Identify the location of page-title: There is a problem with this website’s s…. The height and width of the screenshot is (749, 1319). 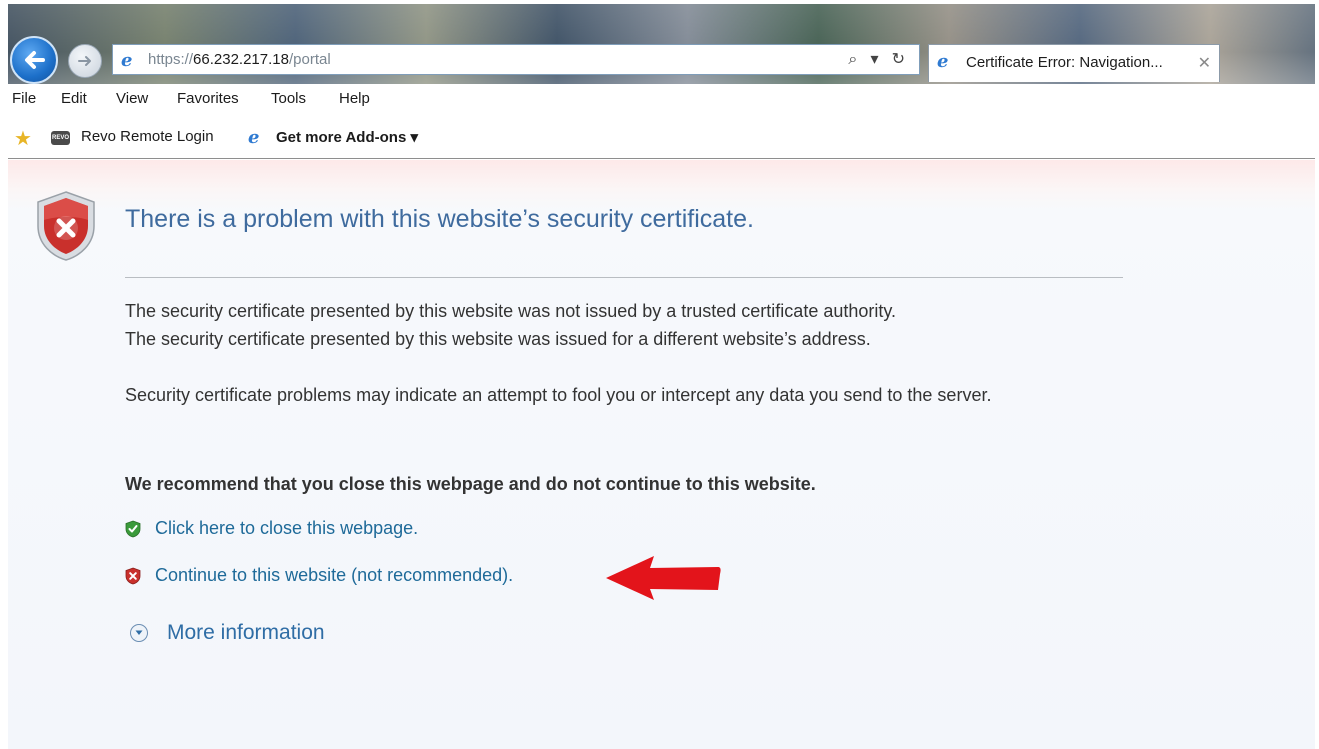
(439, 219).